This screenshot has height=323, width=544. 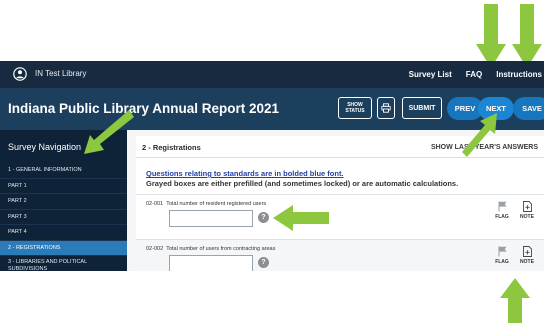 What do you see at coordinates (63, 233) in the screenshot?
I see `sidebar-item-part-4: PART 4` at bounding box center [63, 233].